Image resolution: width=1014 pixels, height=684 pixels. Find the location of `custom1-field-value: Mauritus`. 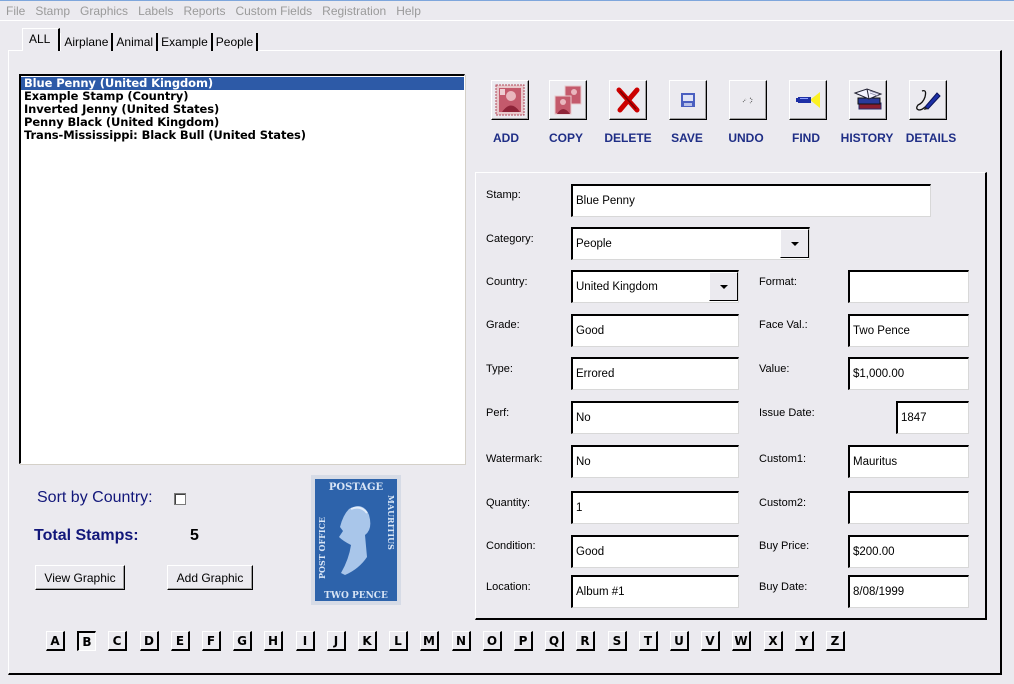

custom1-field-value: Mauritus is located at coordinates (875, 462).